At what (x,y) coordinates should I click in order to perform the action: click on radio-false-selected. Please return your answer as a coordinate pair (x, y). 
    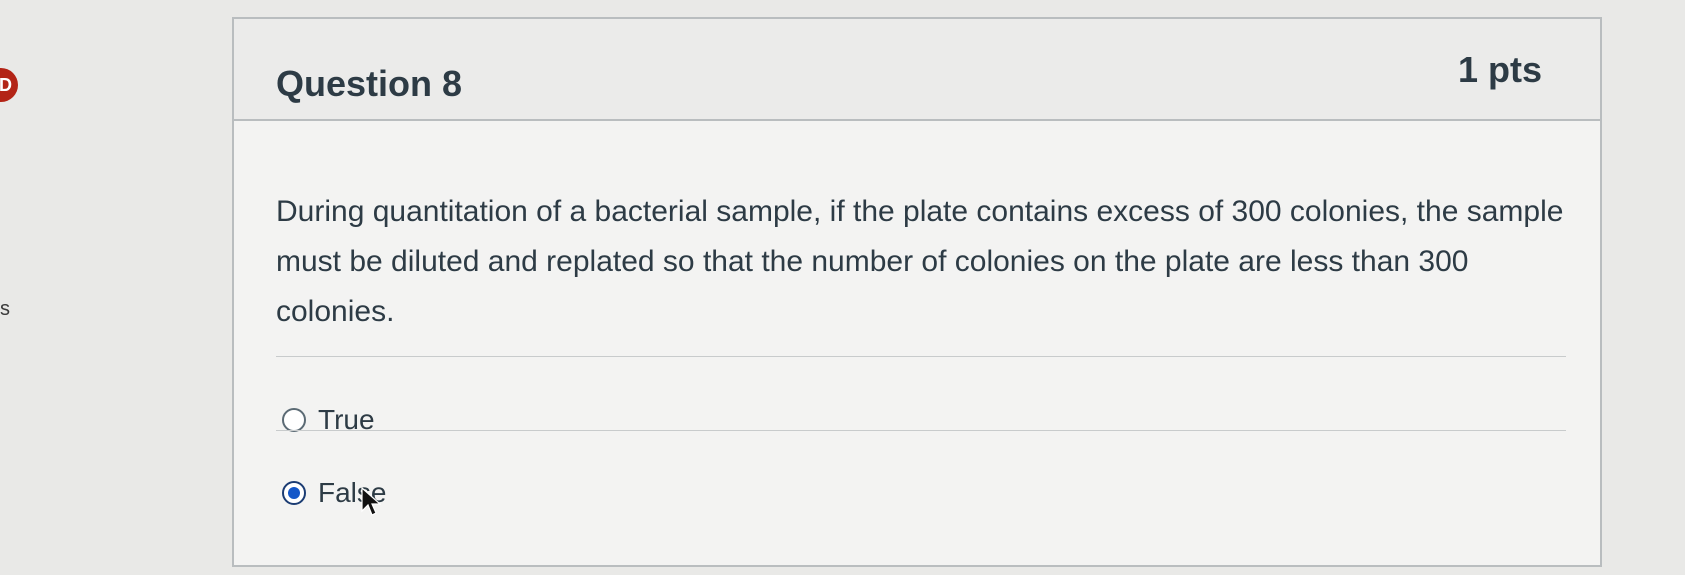
    Looking at the image, I should click on (294, 493).